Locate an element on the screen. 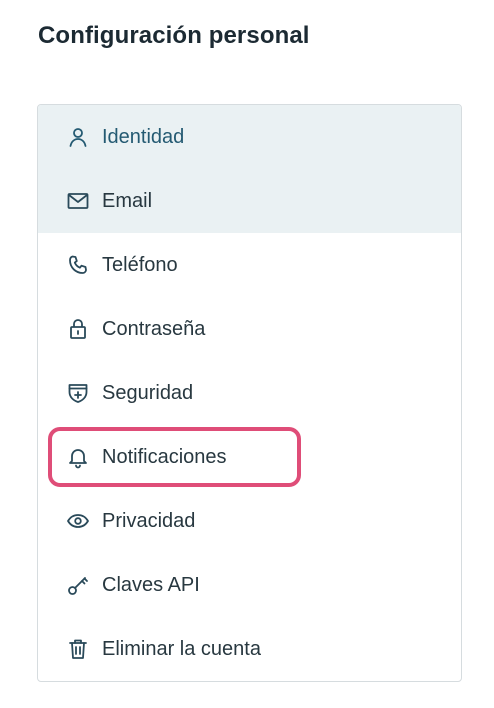 The image size is (494, 708). user-icon is located at coordinates (78, 137).